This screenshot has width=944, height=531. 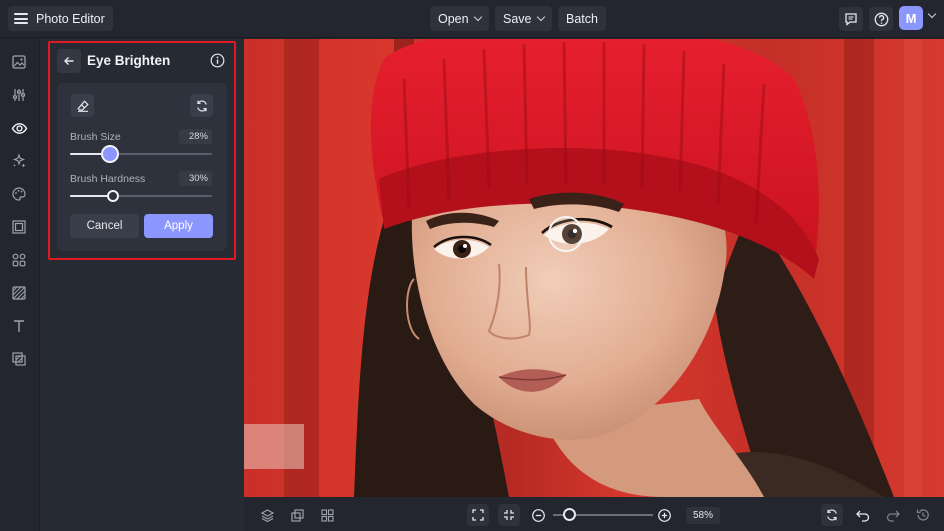 I want to click on adjust-sliders-icon, so click(x=19, y=95).